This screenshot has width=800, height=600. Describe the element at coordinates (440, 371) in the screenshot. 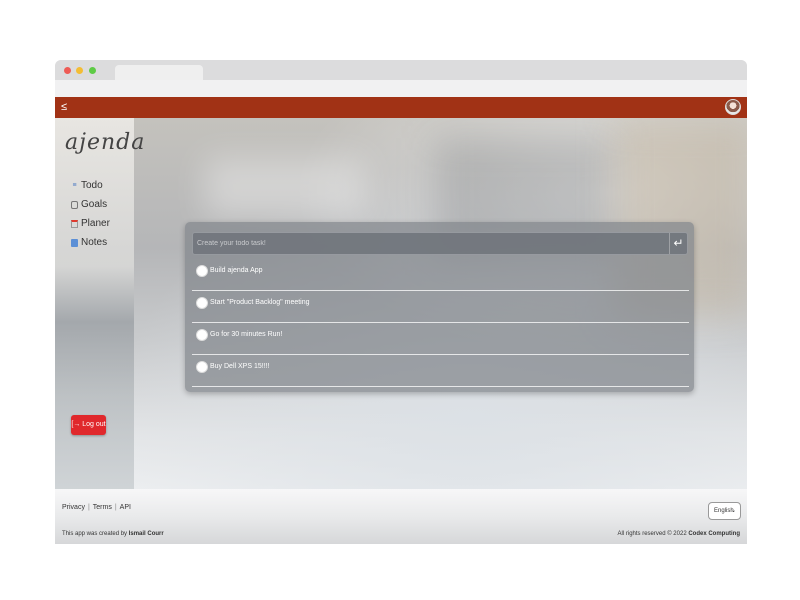

I see `list-item: Buy Dell XPS 15!!!!` at that location.